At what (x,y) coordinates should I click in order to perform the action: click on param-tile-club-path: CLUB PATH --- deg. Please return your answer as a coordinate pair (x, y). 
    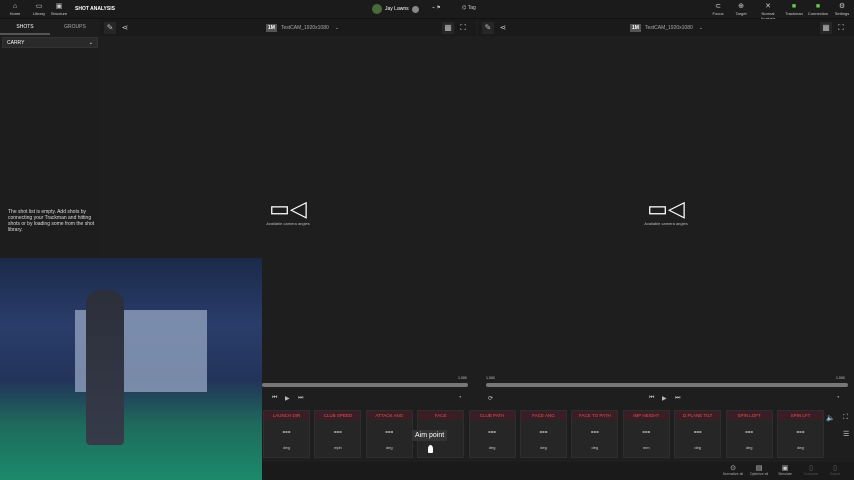
    Looking at the image, I should click on (492, 434).